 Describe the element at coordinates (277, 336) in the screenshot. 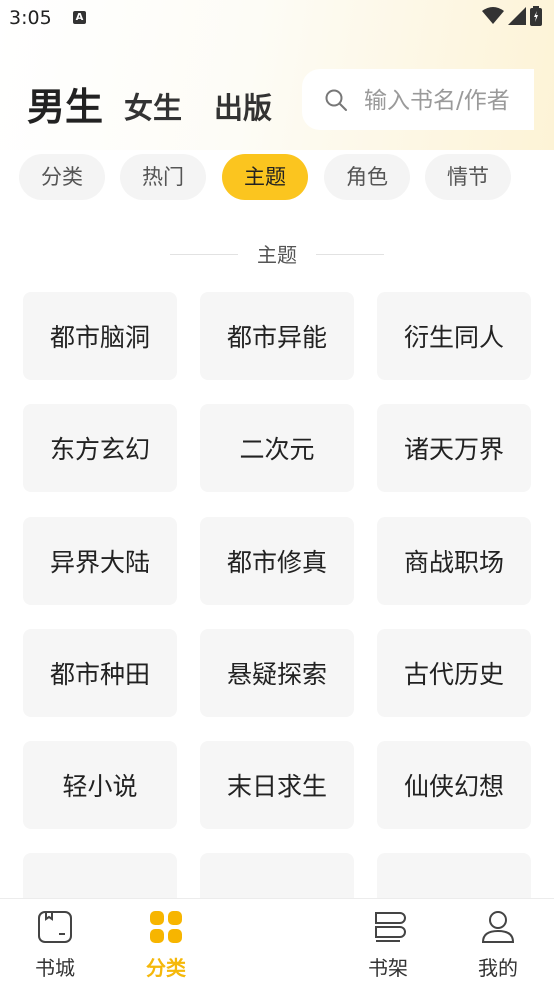

I see `category-item: 都市异能` at that location.